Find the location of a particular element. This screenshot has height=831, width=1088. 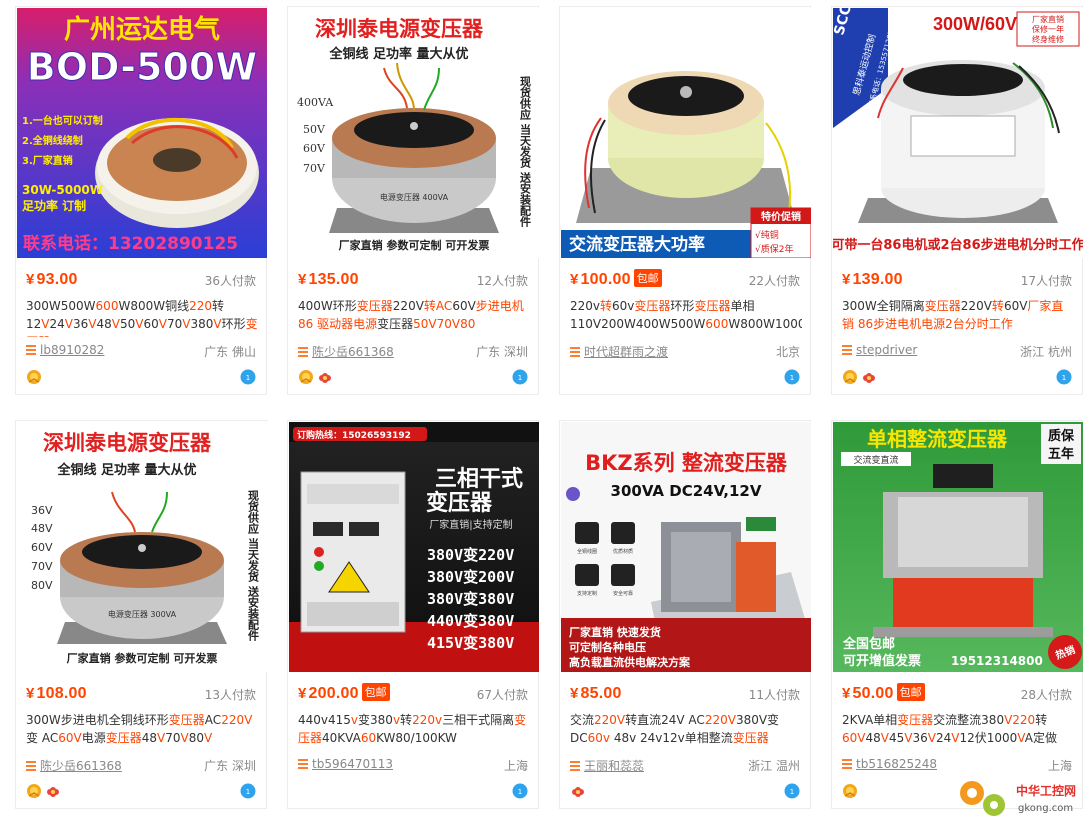

shop-row: 陈少岳661368 广东 深圳 is located at coordinates (413, 352).